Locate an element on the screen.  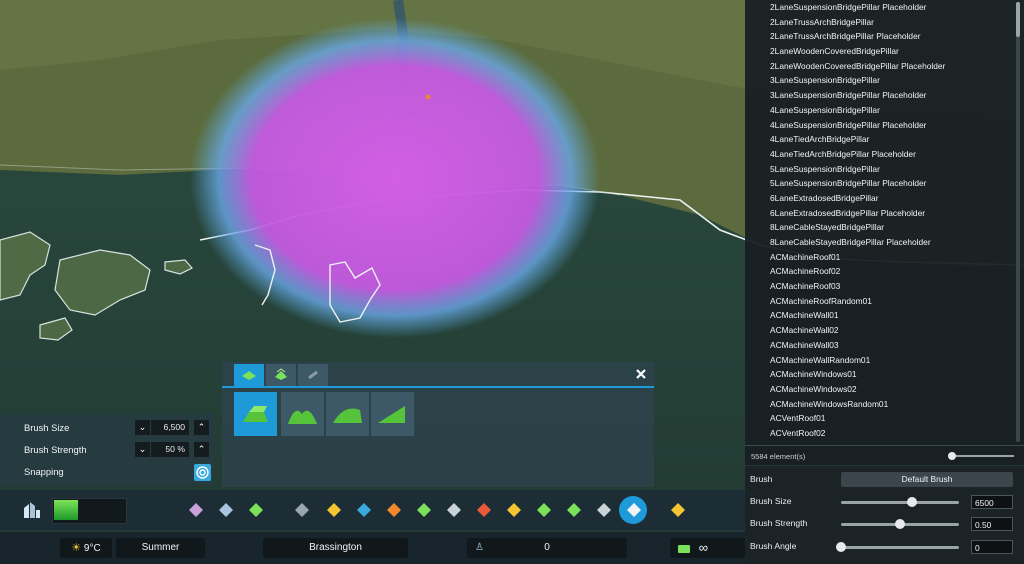
asset-list-item: ACMachineRoof03 is located at coordinates (879, 286).